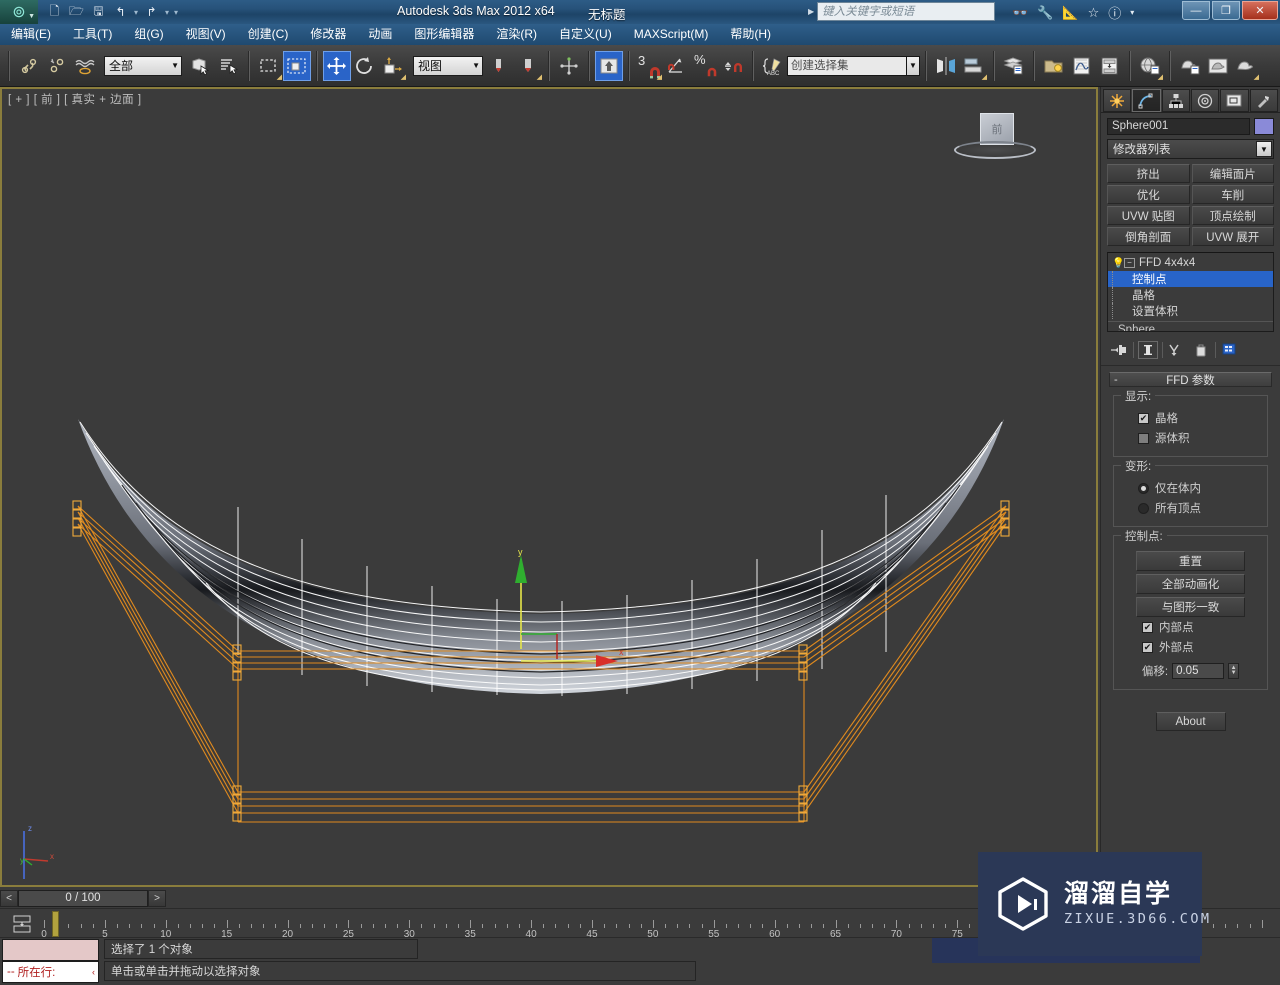 This screenshot has width=1280, height=985. I want to click on selection-filter-combo: 全部 ▼, so click(143, 65).